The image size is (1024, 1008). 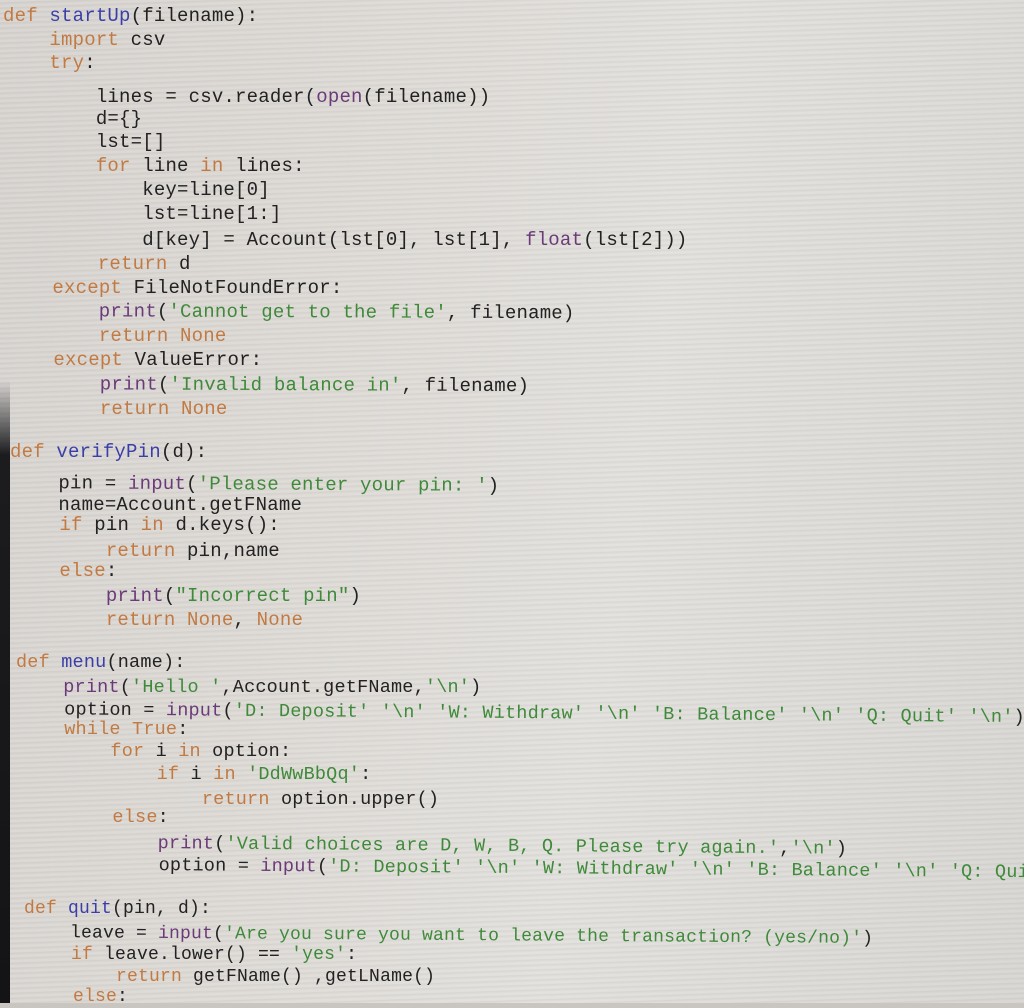 I want to click on code-line: def quit(pin, d):, so click(x=117, y=909).